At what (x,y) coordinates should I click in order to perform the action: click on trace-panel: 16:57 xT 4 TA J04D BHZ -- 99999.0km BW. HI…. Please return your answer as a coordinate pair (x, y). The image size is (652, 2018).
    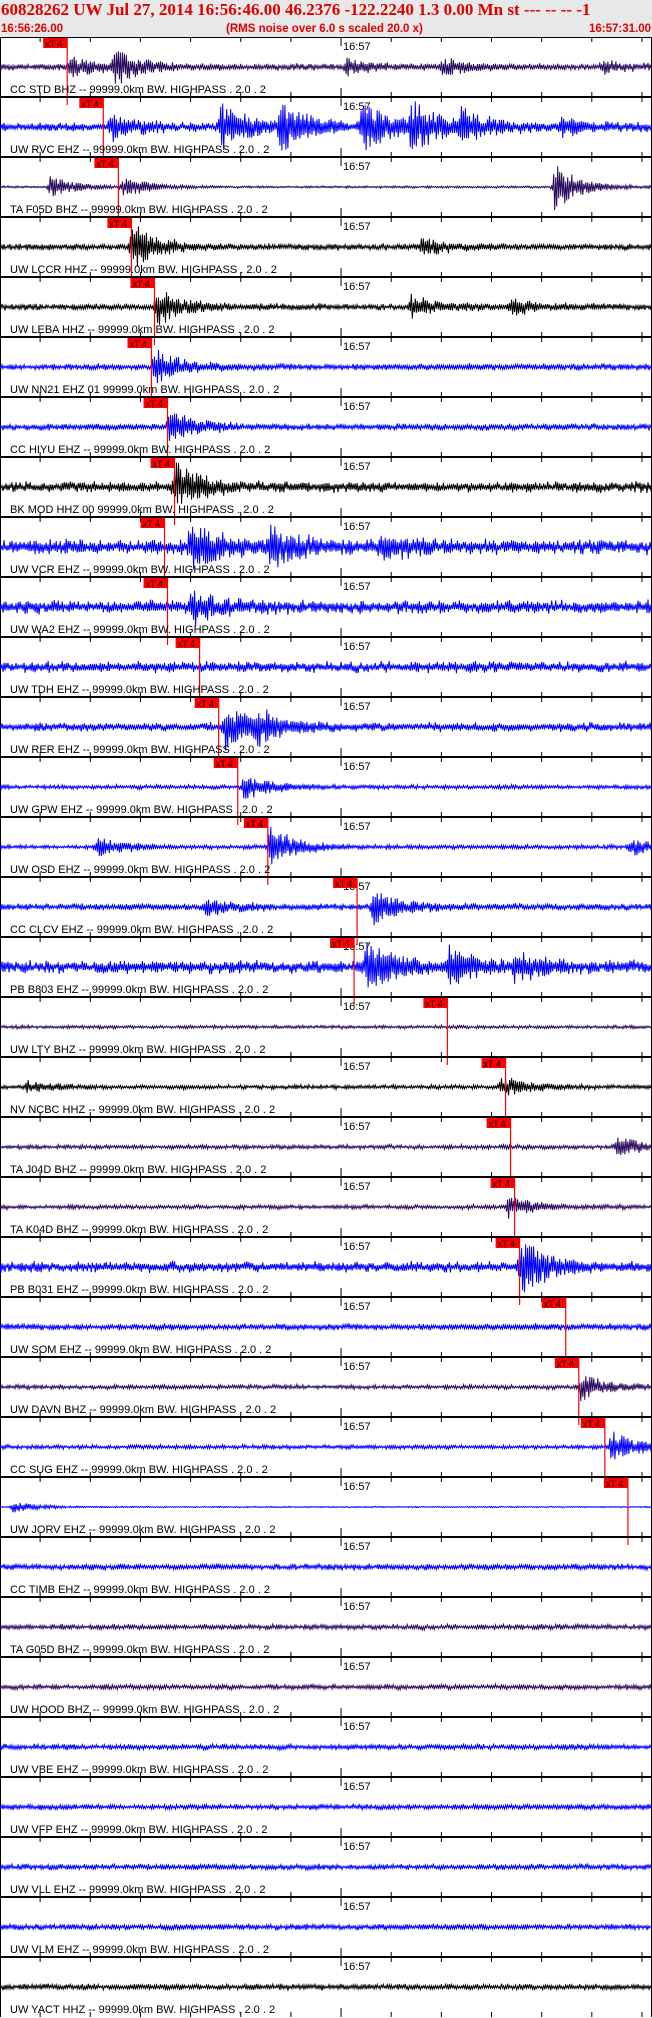
    Looking at the image, I should click on (326, 1150).